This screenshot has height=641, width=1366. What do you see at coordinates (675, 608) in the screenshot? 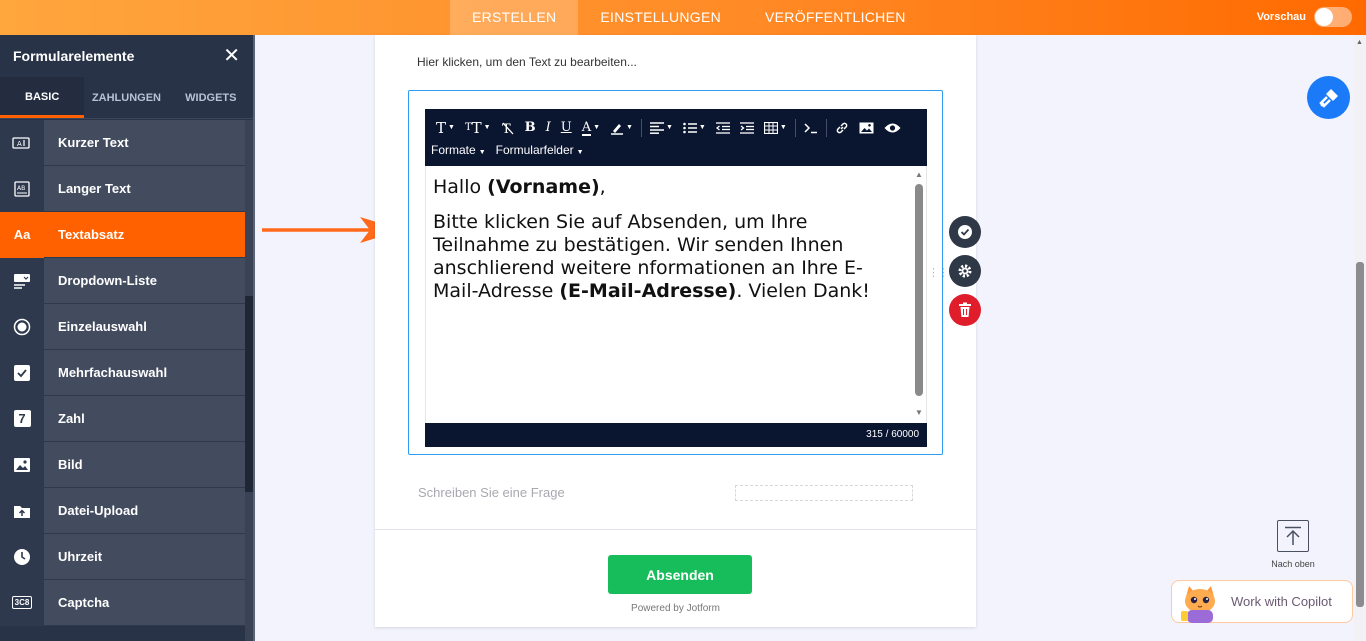
I see `powered-by: Powered by Jotform` at bounding box center [675, 608].